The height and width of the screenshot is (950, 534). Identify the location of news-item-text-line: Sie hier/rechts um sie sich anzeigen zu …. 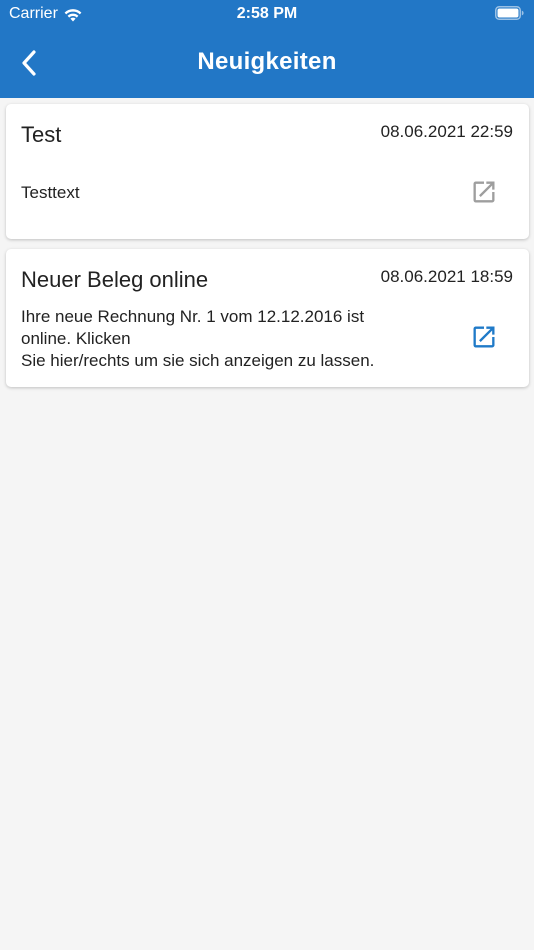
(198, 360).